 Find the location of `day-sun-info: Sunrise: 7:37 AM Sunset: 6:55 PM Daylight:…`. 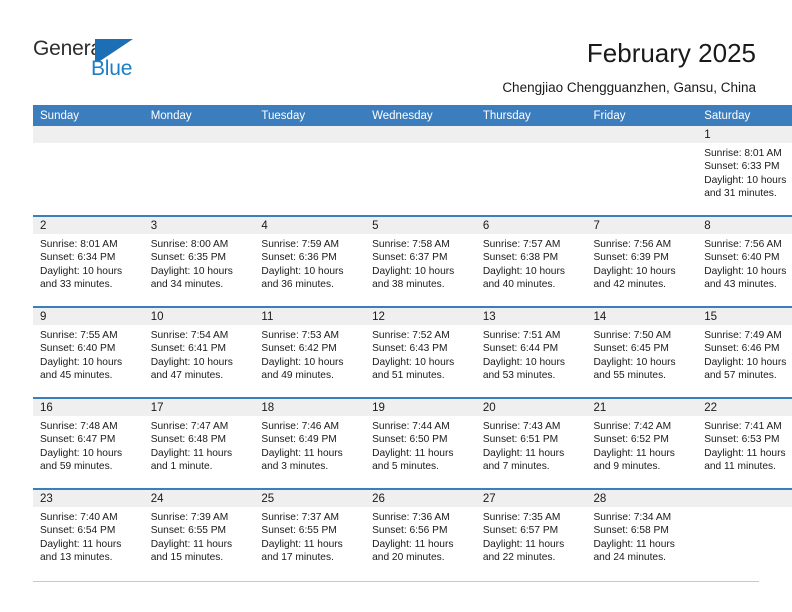

day-sun-info: Sunrise: 7:37 AM Sunset: 6:55 PM Daylight:… is located at coordinates (309, 535).